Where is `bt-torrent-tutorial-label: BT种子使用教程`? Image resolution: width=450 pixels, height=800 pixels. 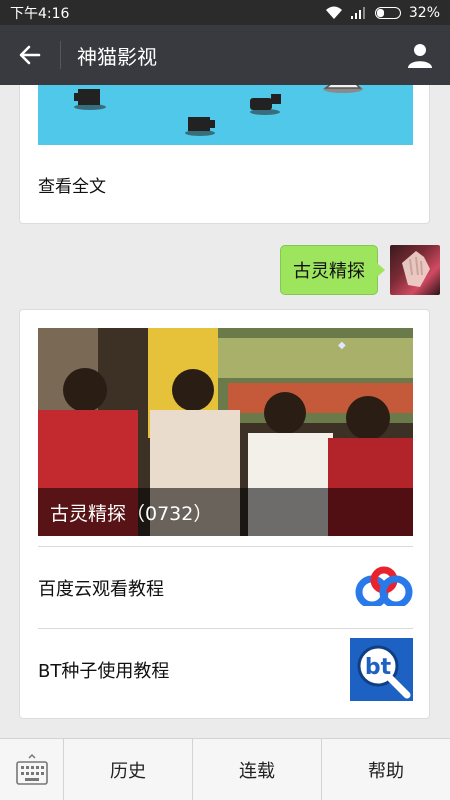
bt-torrent-tutorial-label: BT种子使用教程 is located at coordinates (104, 671).